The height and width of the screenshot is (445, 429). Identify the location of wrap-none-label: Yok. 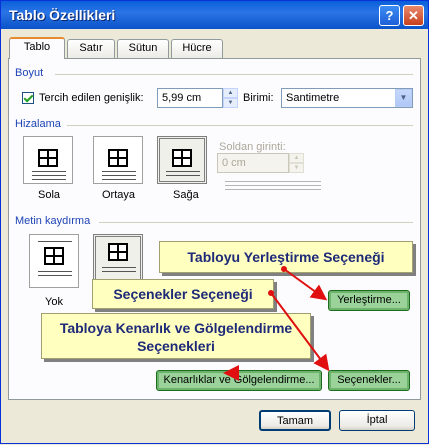
(54, 302).